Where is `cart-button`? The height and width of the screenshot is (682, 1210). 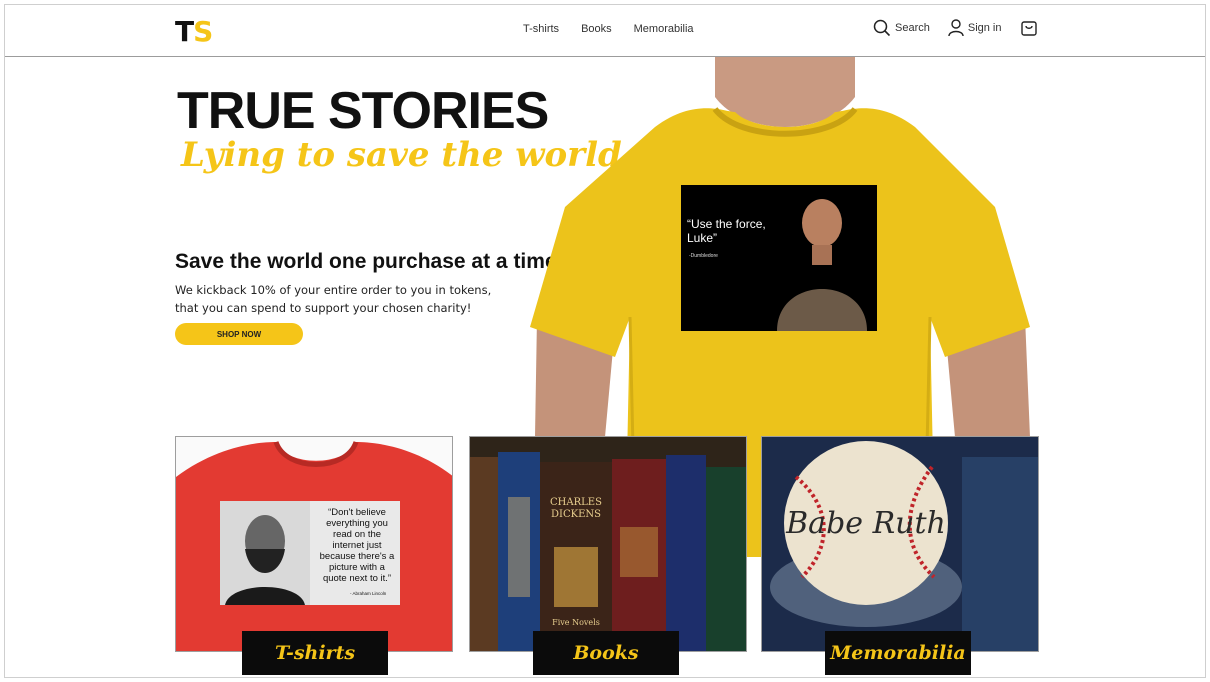 cart-button is located at coordinates (1029, 28).